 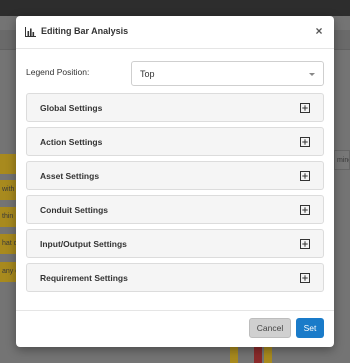 What do you see at coordinates (8, 164) in the screenshot?
I see `bg-cell` at bounding box center [8, 164].